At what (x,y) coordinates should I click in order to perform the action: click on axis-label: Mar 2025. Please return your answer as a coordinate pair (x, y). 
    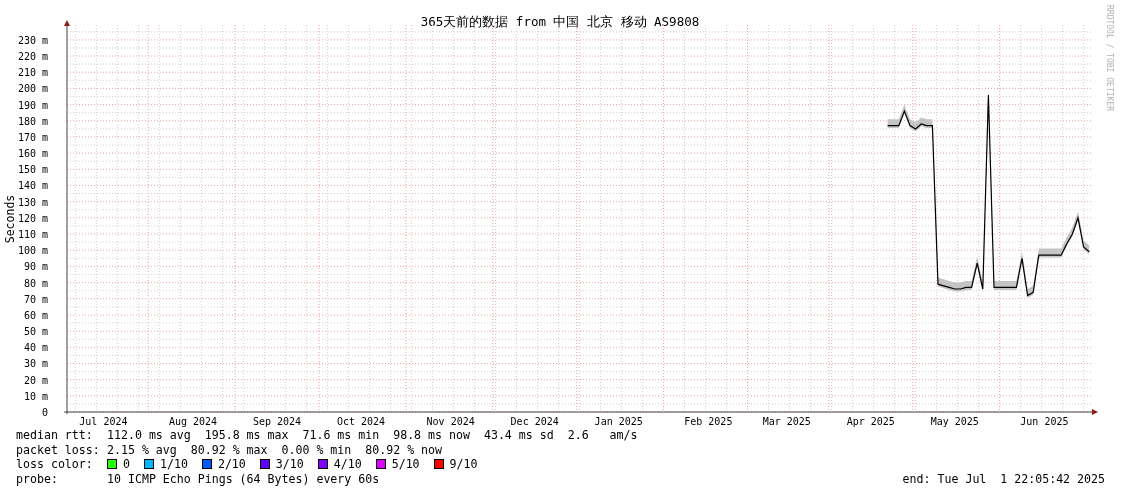
    Looking at the image, I should click on (786, 421).